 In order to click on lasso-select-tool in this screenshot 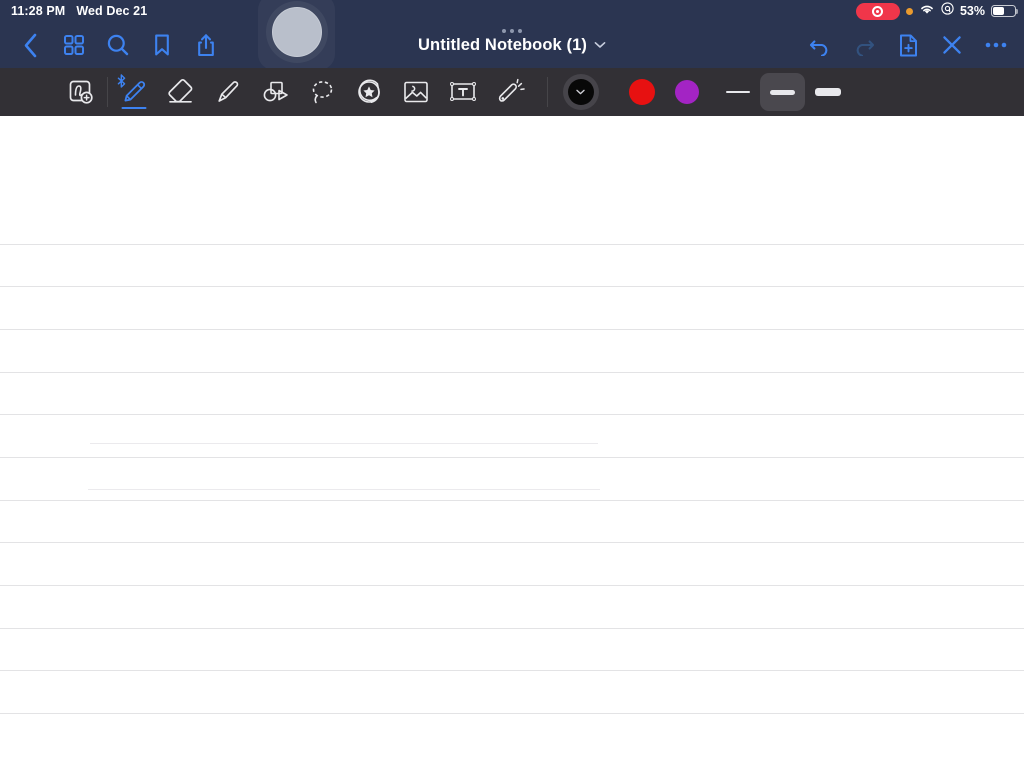, I will do `click(321, 92)`.